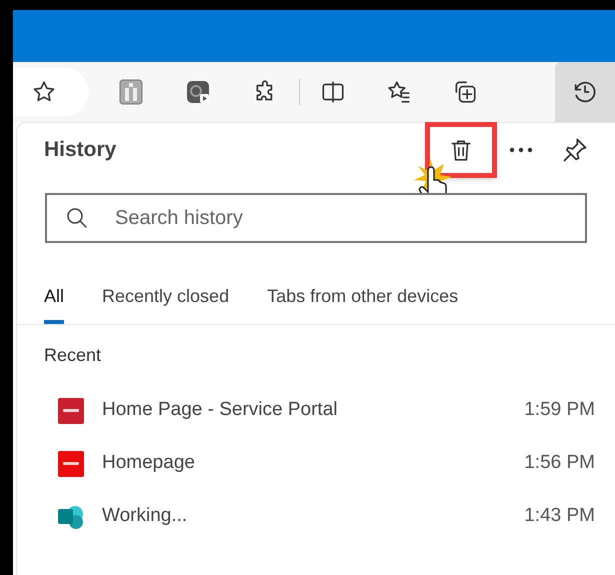  Describe the element at coordinates (362, 303) in the screenshot. I see `tab: Tabs from other devices` at that location.